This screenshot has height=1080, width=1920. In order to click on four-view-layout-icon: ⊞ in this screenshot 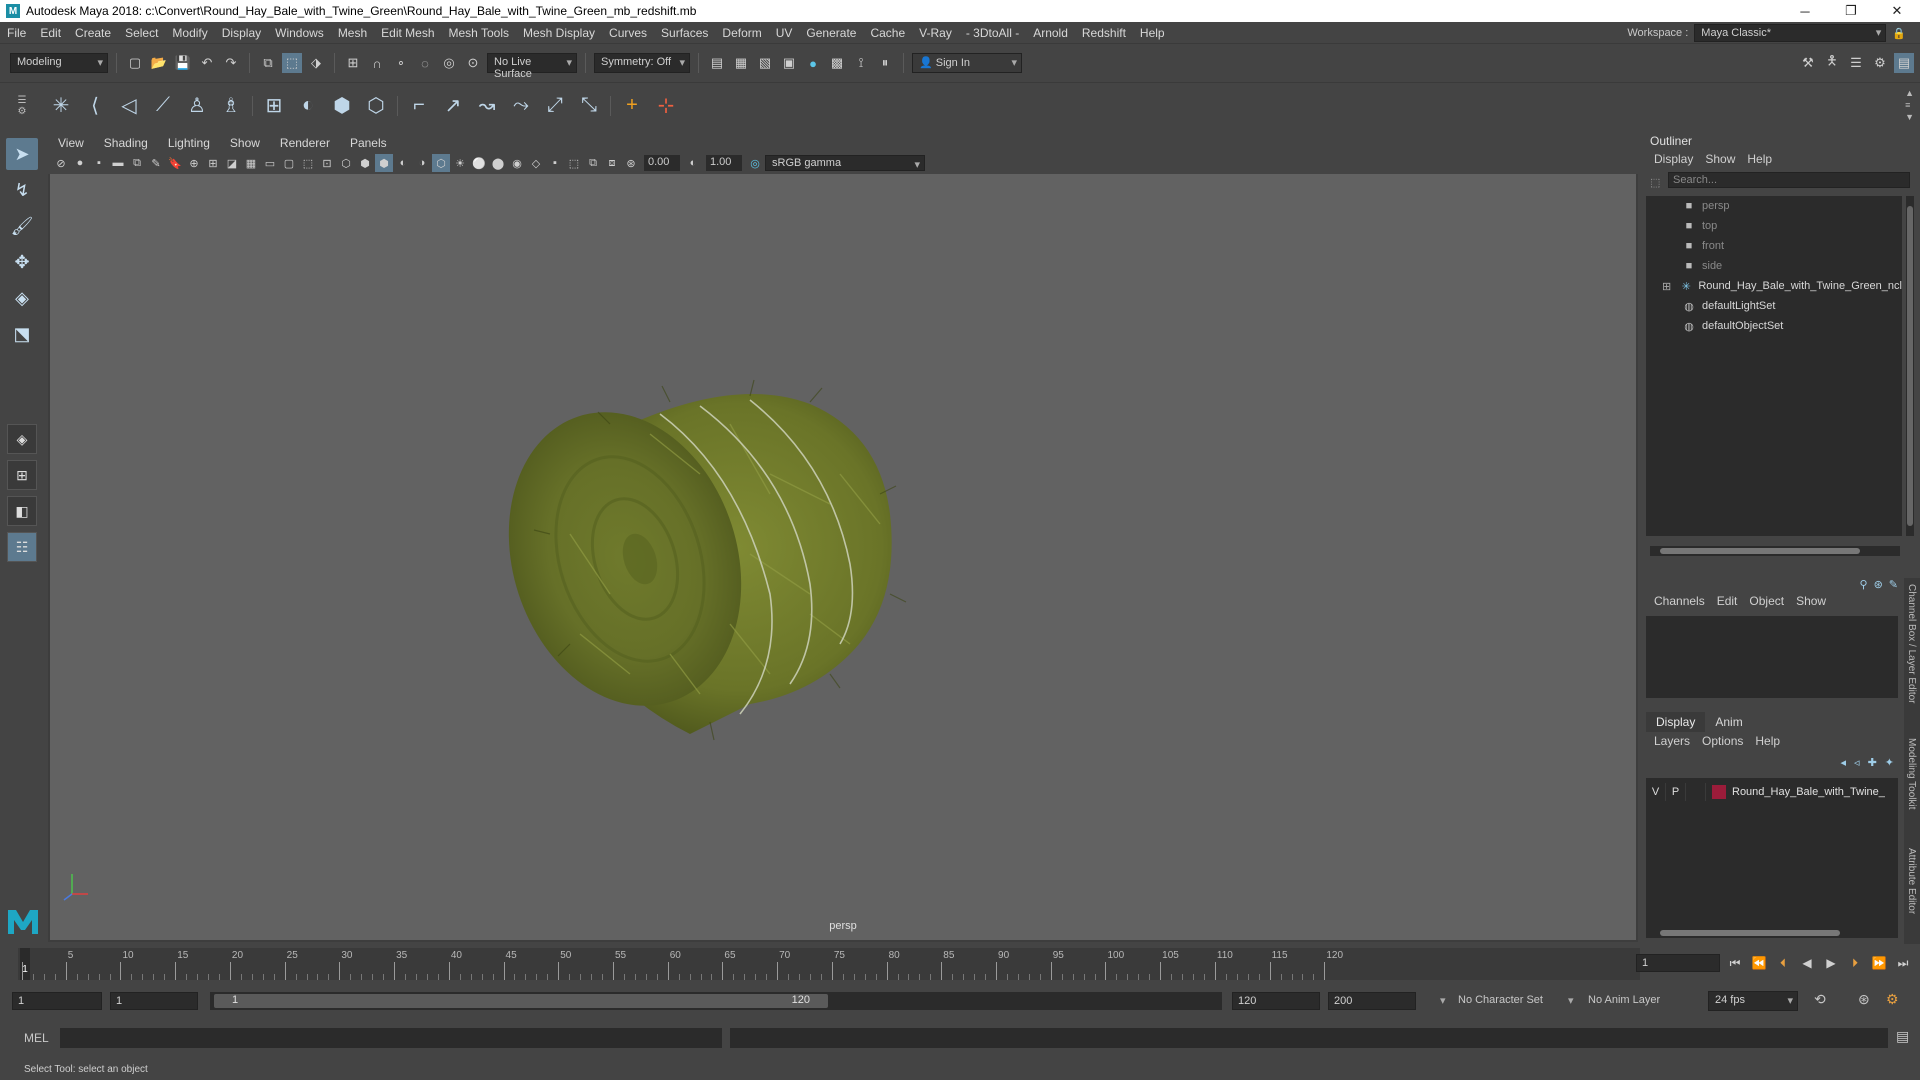, I will do `click(22, 475)`.